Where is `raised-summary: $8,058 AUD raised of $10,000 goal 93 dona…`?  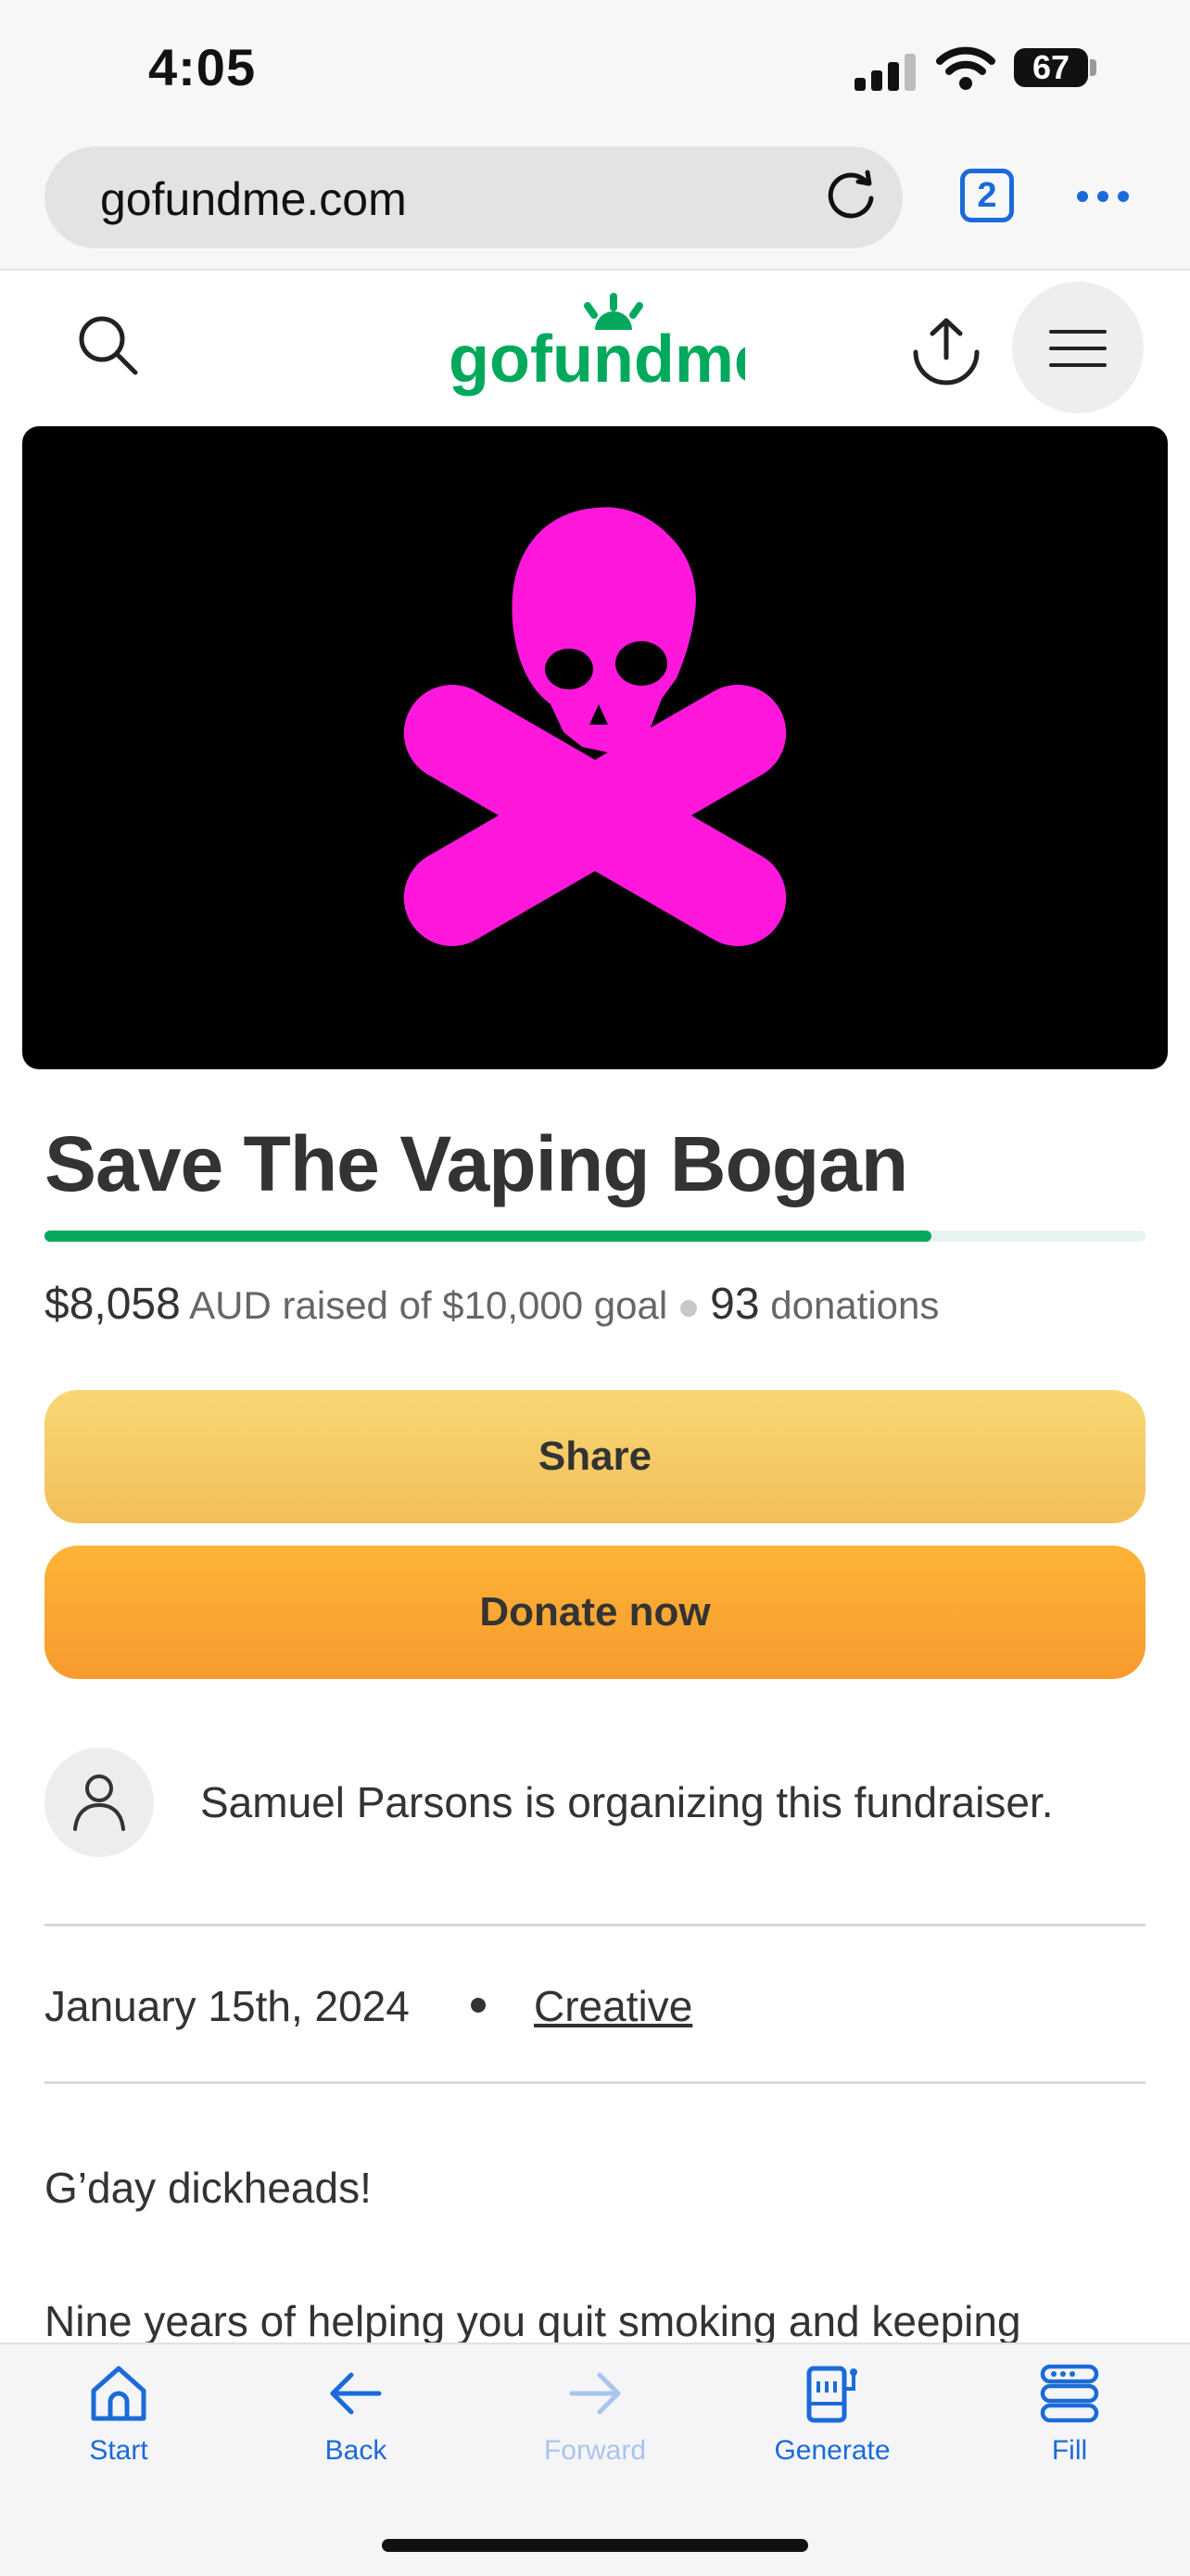
raised-summary: $8,058 AUD raised of $10,000 goal 93 dona… is located at coordinates (491, 1304).